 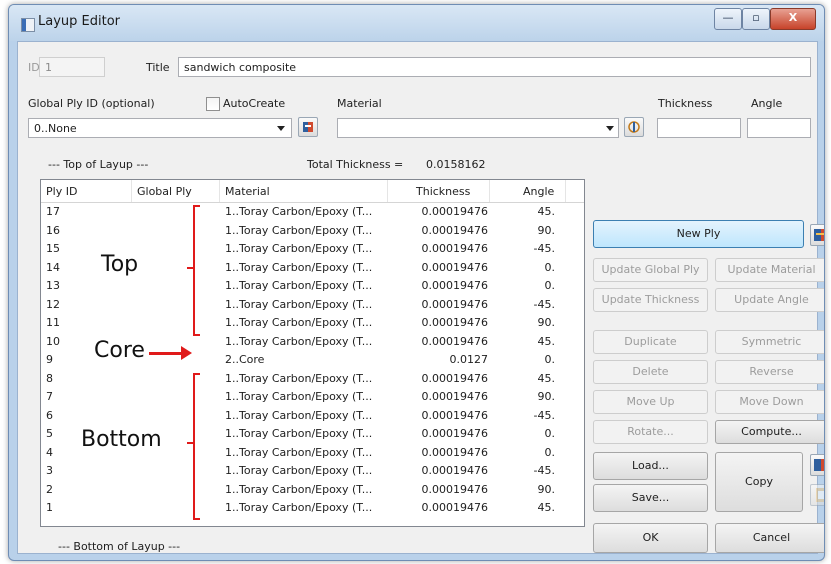 What do you see at coordinates (160, 128) in the screenshot?
I see `global-ply-combo: 0..None` at bounding box center [160, 128].